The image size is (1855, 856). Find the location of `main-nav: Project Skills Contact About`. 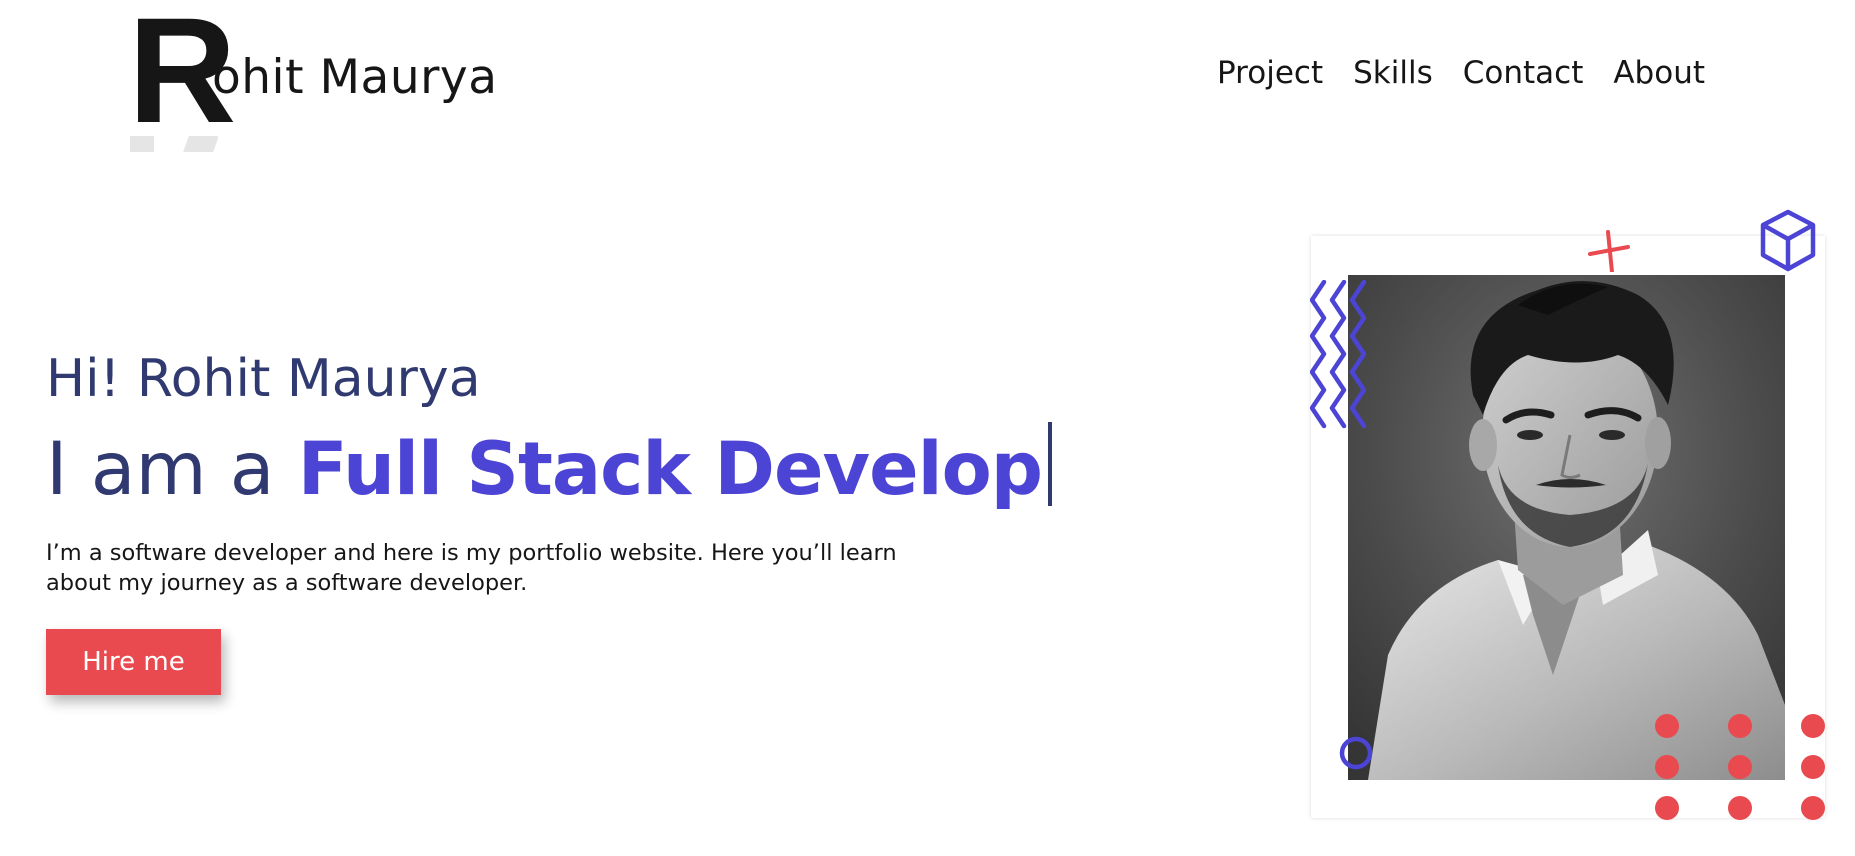

main-nav: Project Skills Contact About is located at coordinates (1461, 73).